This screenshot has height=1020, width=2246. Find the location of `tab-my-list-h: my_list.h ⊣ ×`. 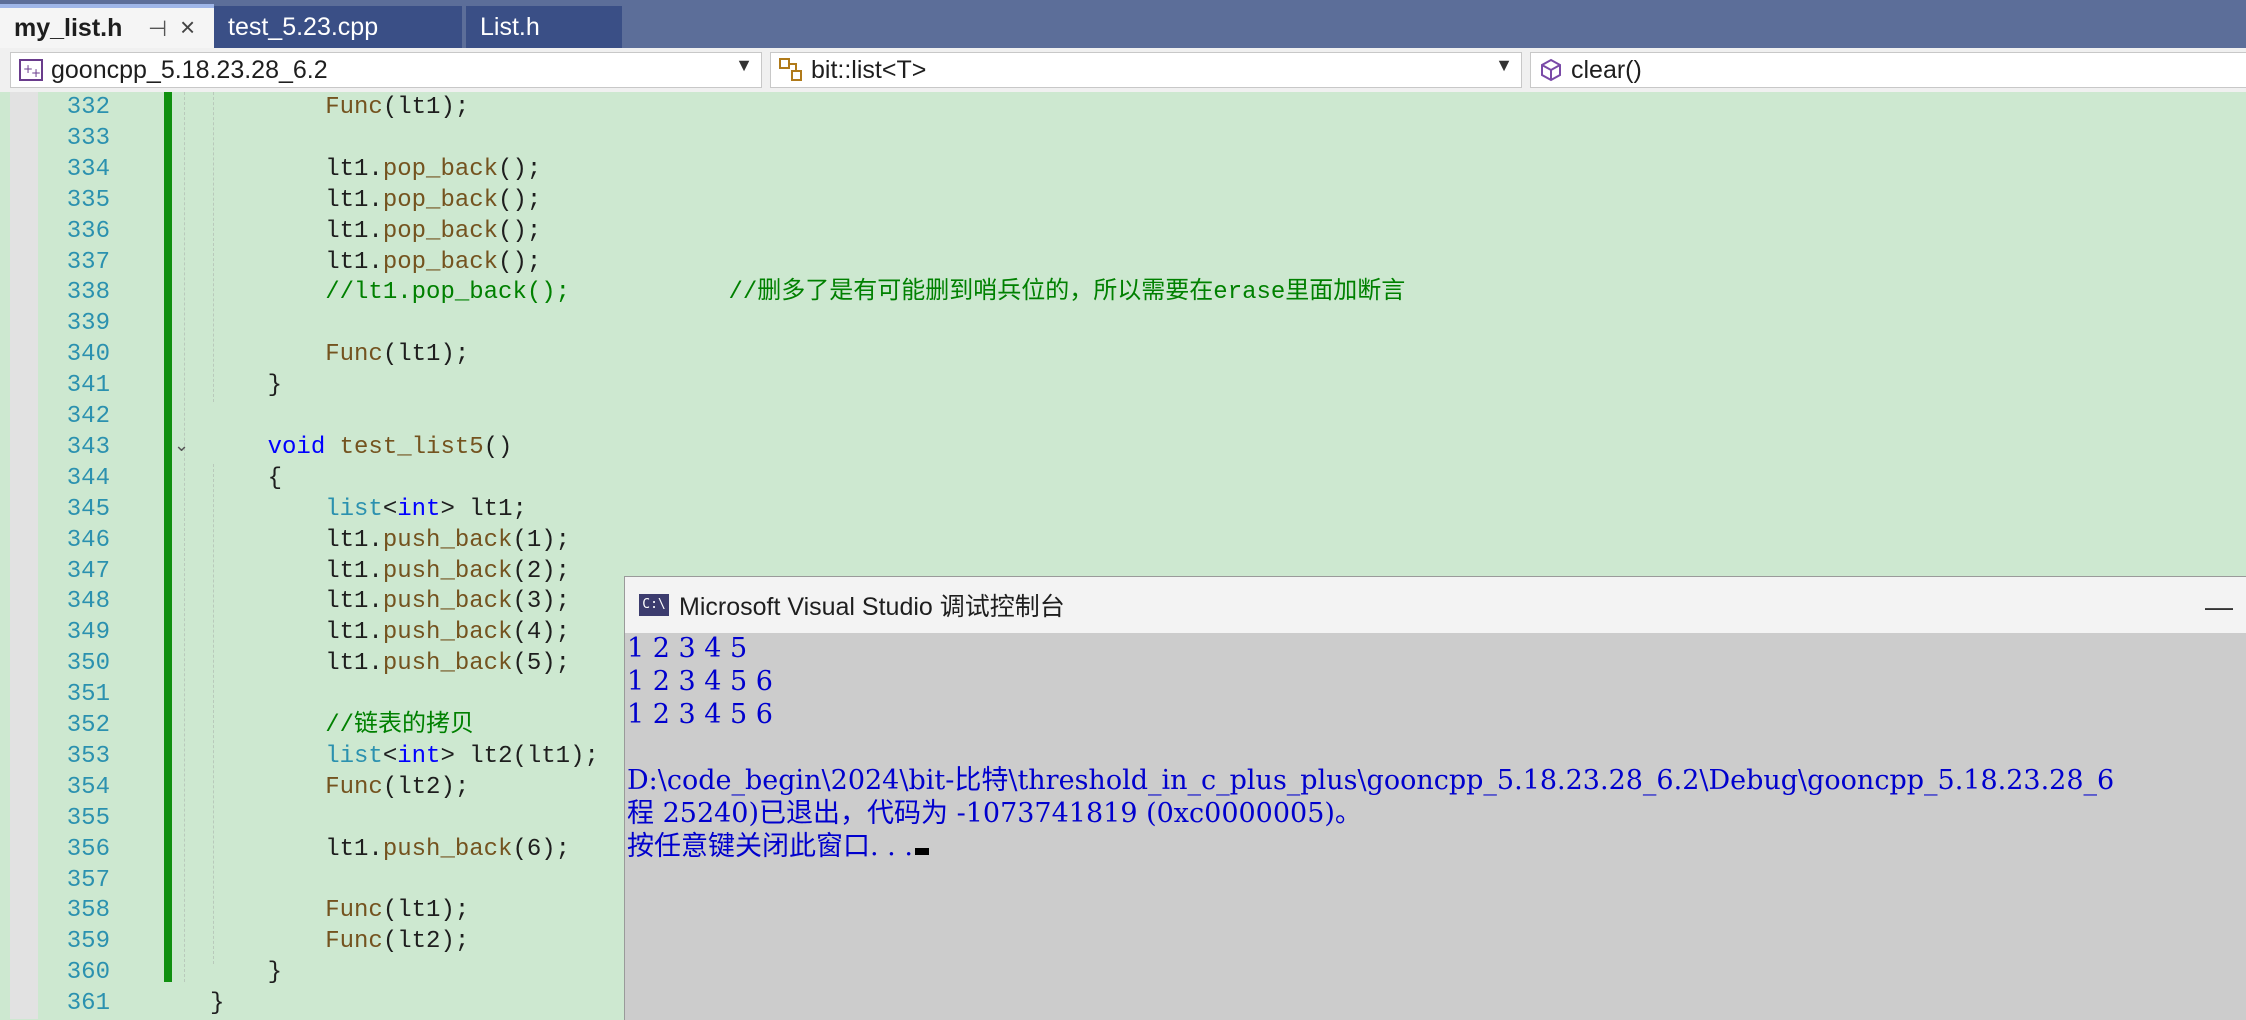

tab-my-list-h: my_list.h ⊣ × is located at coordinates (107, 26).